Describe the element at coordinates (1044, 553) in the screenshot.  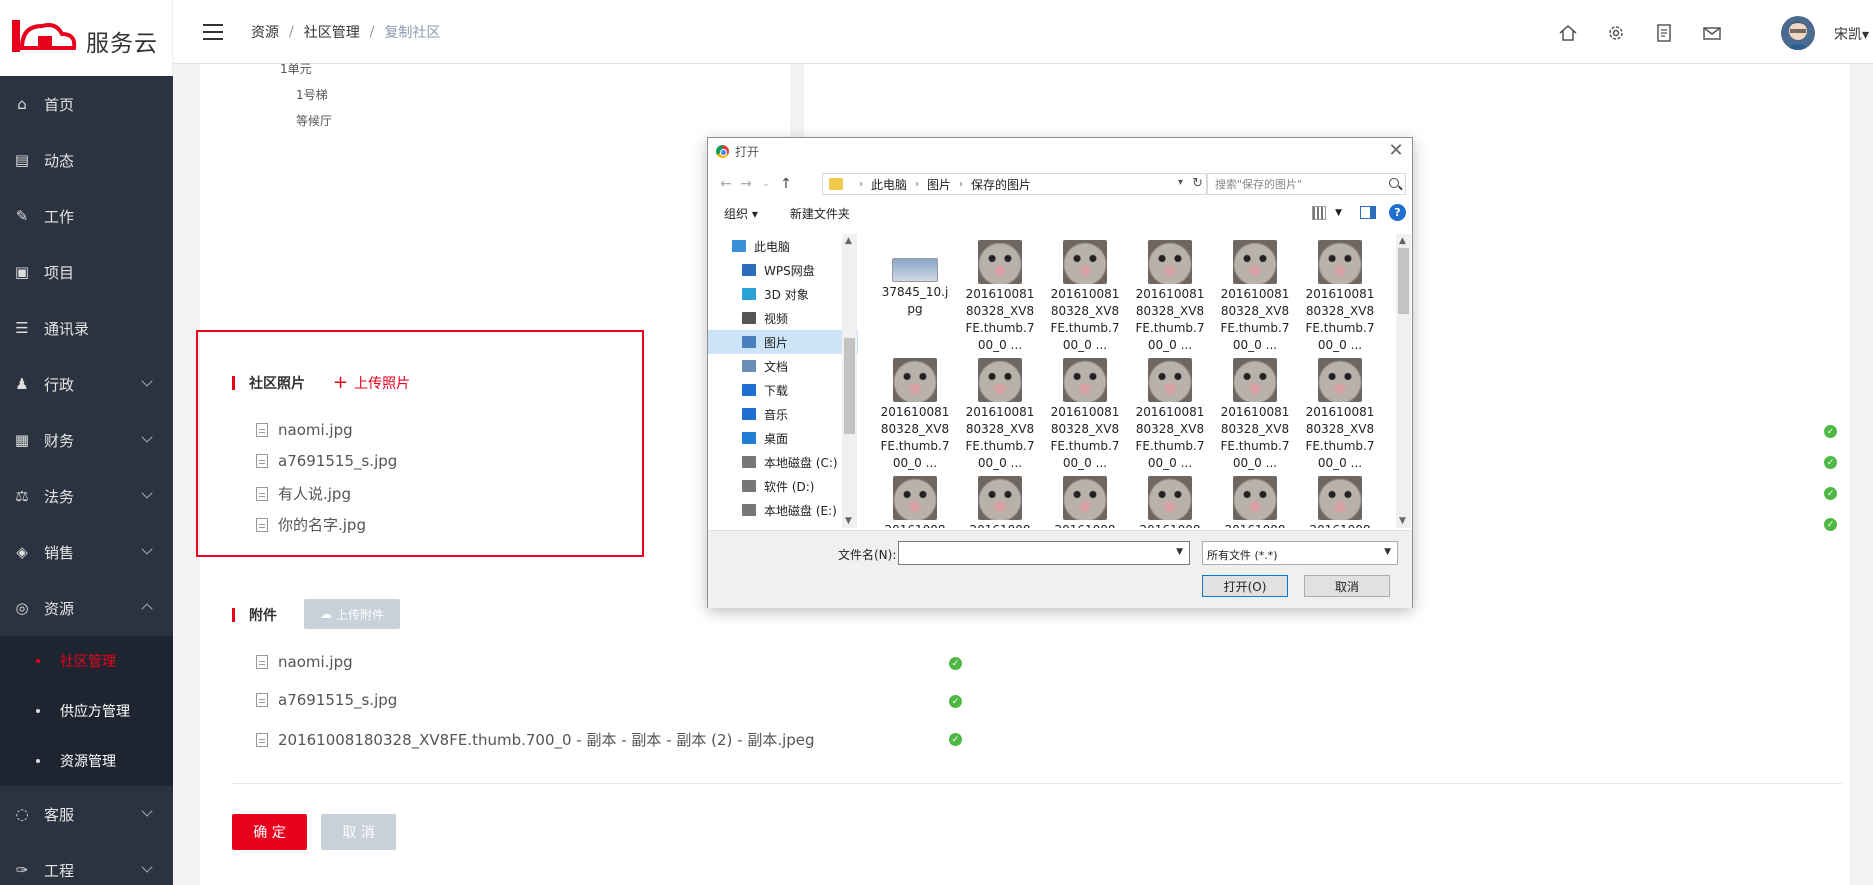
I see `filename-input: ▼` at that location.